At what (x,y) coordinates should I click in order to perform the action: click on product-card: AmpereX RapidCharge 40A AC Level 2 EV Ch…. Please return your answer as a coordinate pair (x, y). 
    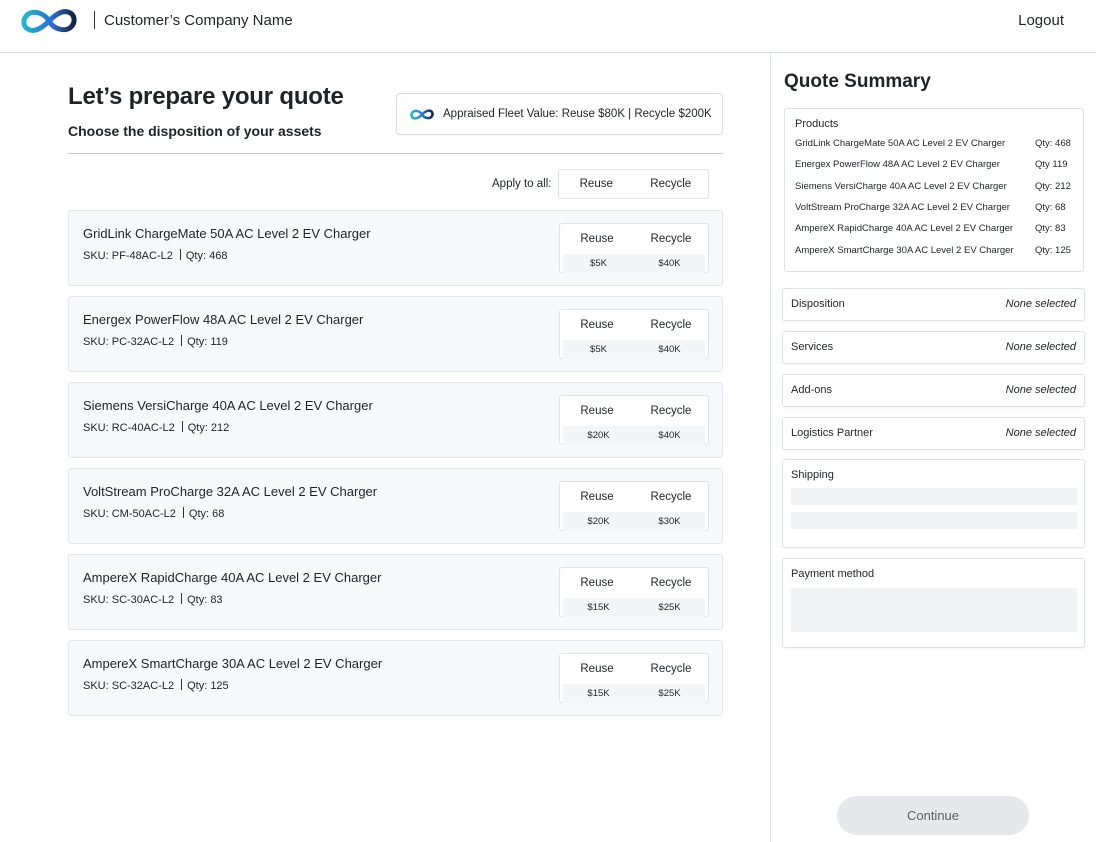
    Looking at the image, I should click on (395, 592).